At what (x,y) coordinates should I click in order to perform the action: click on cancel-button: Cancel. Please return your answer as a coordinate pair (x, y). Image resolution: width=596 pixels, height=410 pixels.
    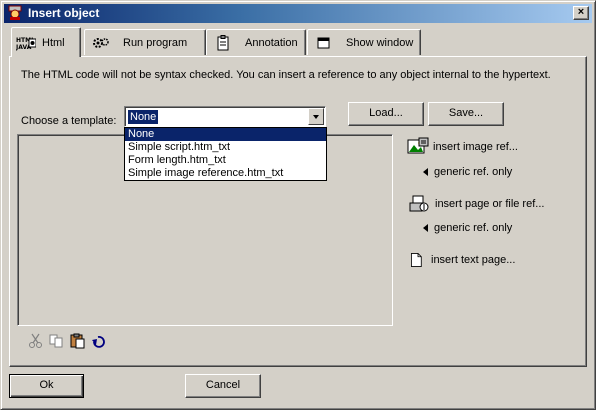
    Looking at the image, I should click on (223, 386).